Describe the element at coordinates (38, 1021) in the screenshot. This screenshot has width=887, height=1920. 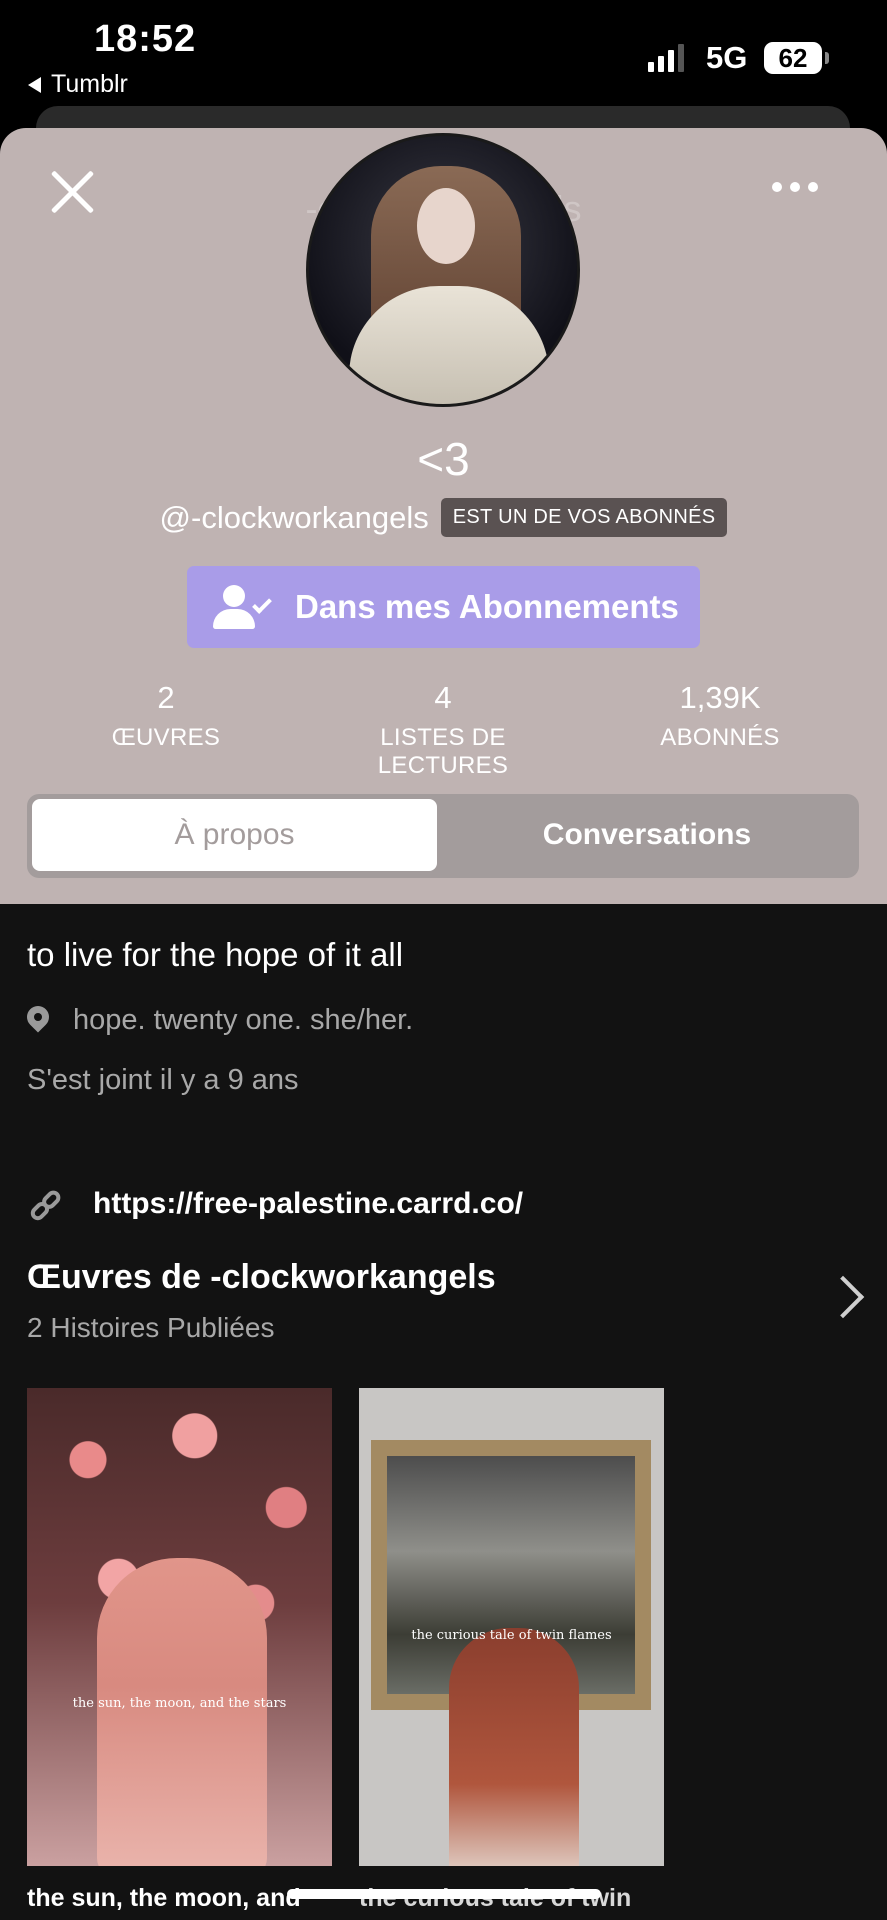
I see `location-pin-icon` at that location.